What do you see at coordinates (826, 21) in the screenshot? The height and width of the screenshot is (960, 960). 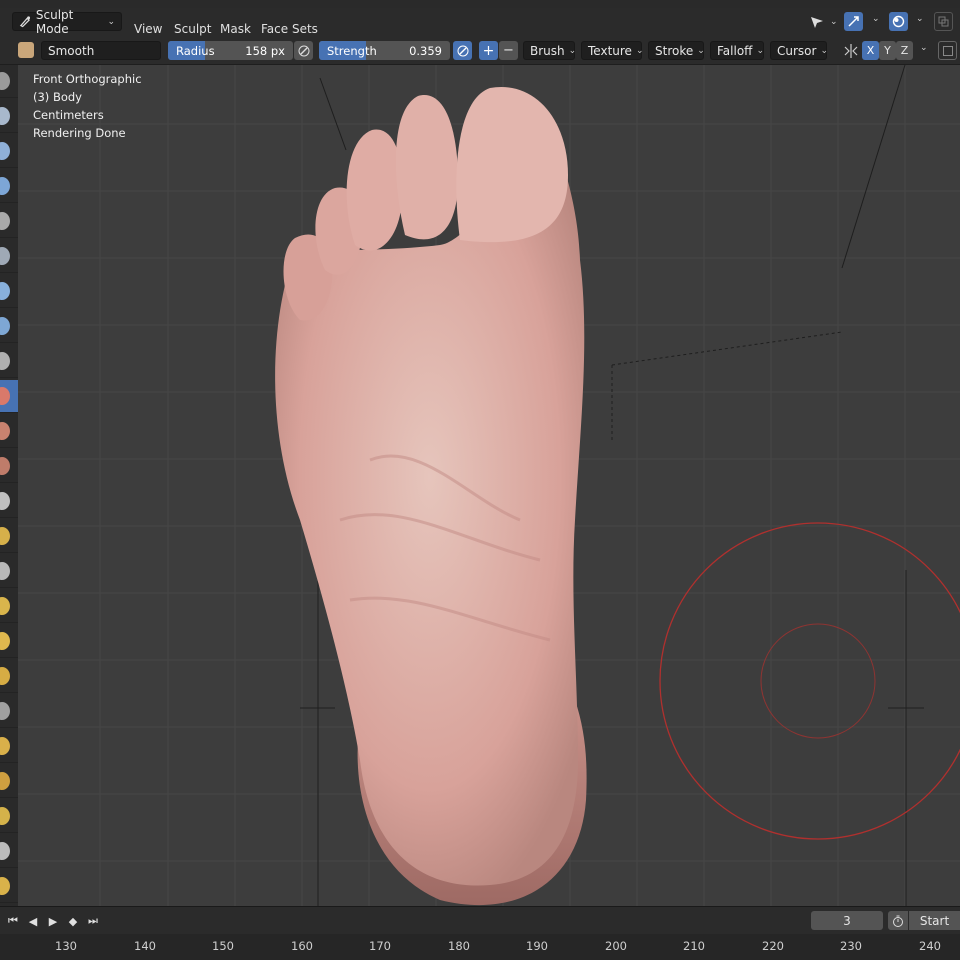 I see `view-object-types-button: ⌄` at bounding box center [826, 21].